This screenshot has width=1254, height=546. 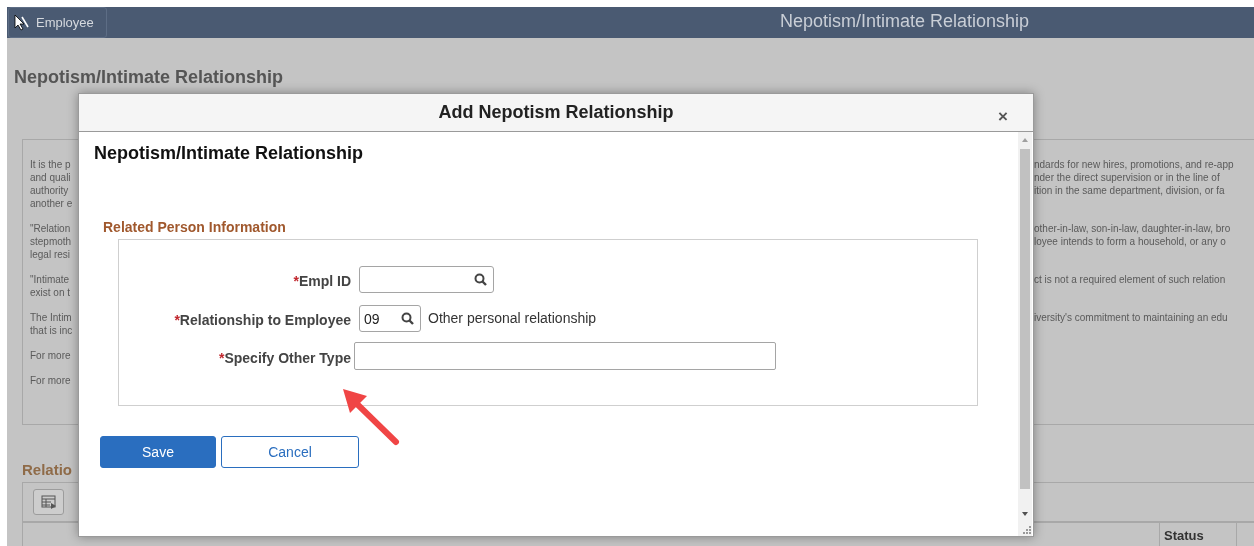 I want to click on policy-text: nder the direct supervision or in the line of, so click(x=1127, y=177).